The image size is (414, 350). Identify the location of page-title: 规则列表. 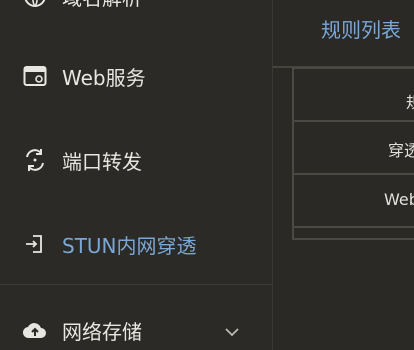
(361, 28).